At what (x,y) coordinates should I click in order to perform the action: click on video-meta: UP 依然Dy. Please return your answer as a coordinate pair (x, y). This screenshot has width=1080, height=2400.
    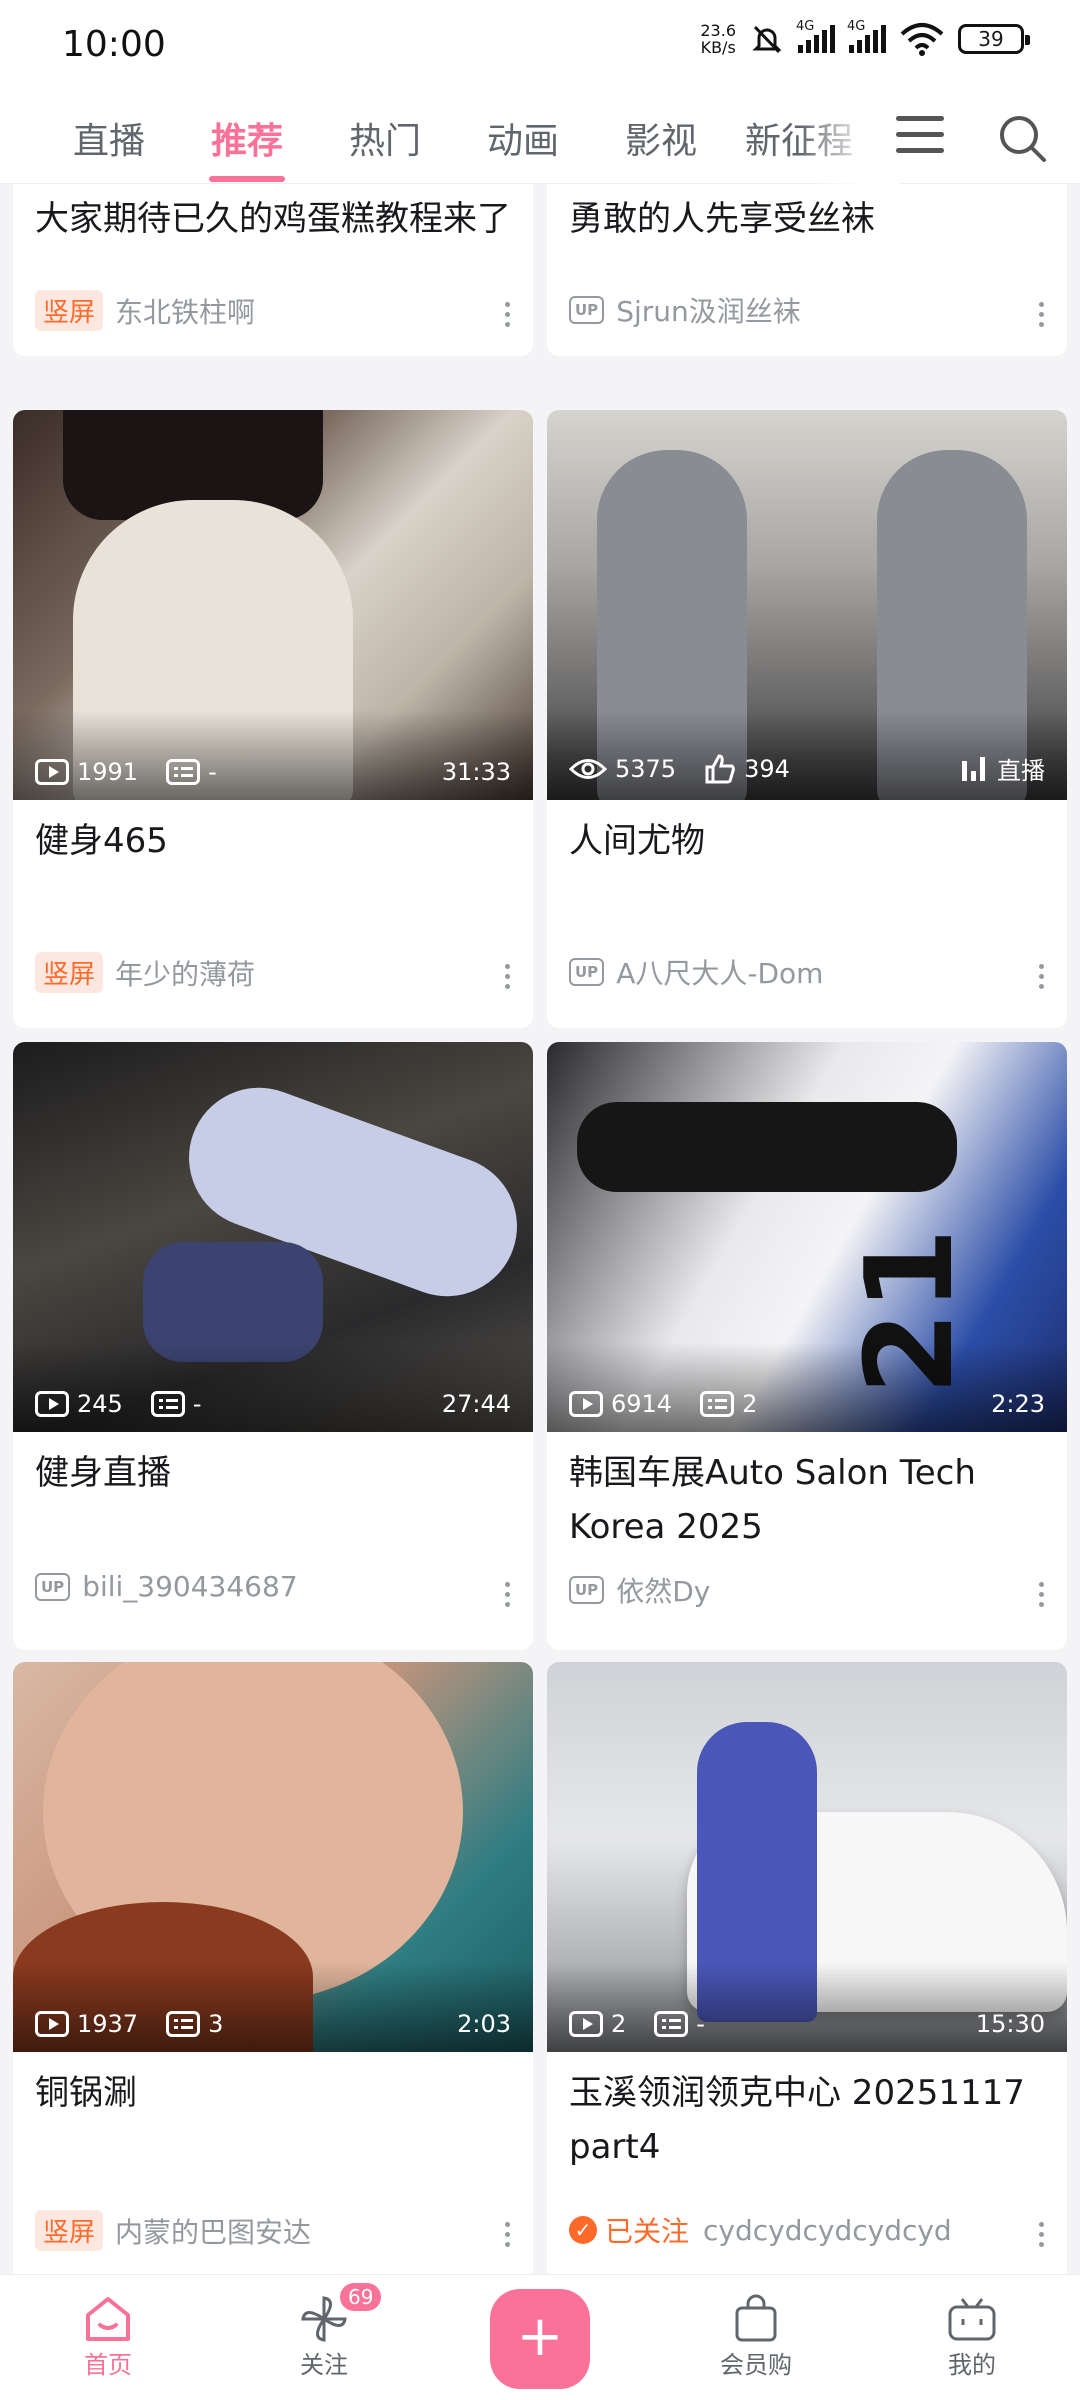
    Looking at the image, I should click on (807, 1590).